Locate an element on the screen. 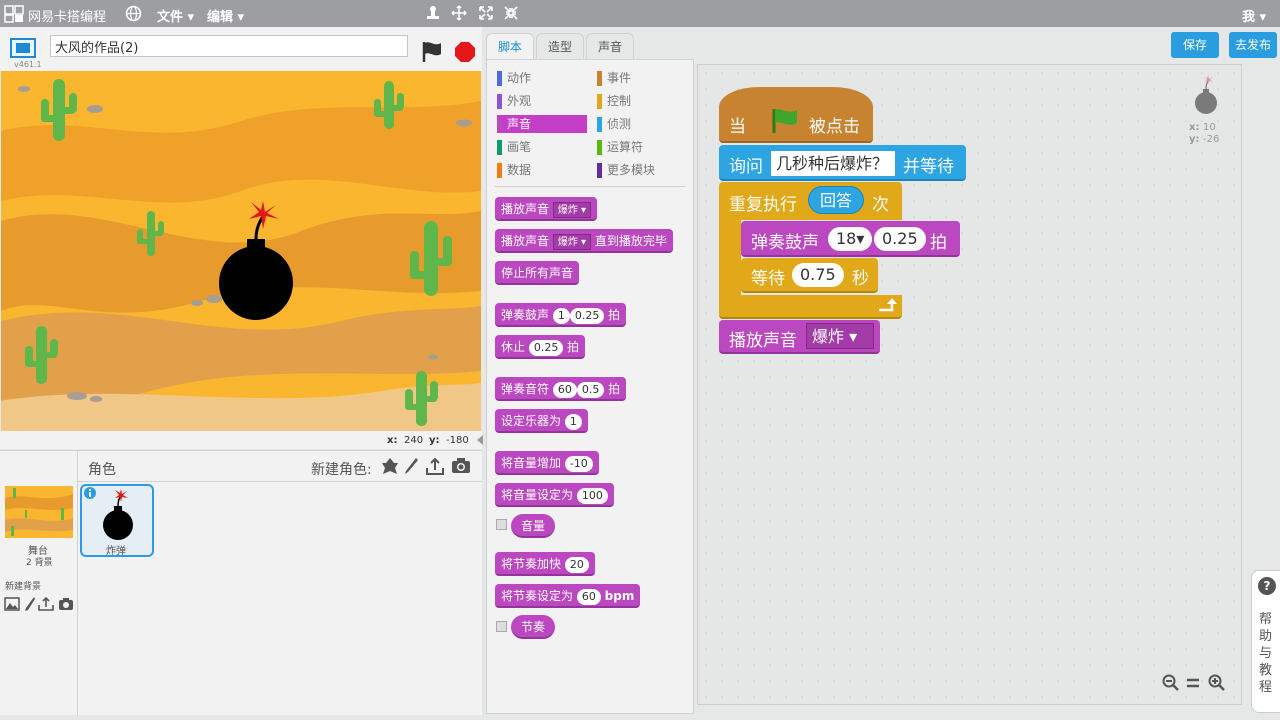 This screenshot has width=1280, height=720. category-control-swatch is located at coordinates (599, 101).